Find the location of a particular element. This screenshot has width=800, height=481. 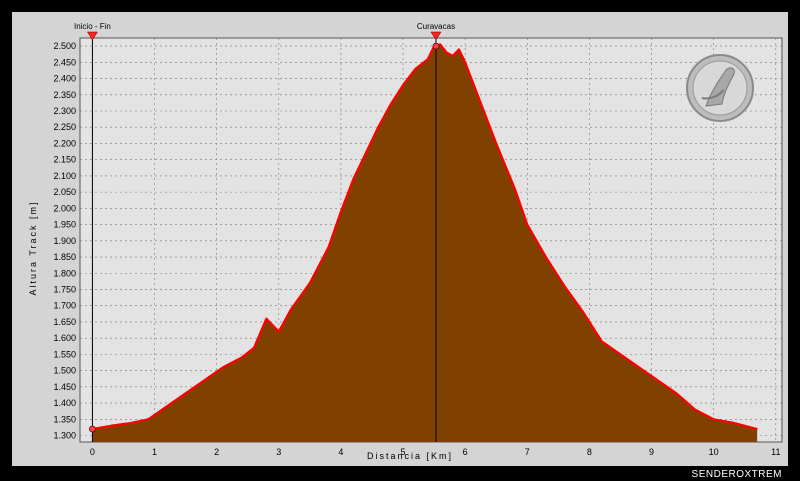

y-tick-label: 2.500 is located at coordinates (64, 46).